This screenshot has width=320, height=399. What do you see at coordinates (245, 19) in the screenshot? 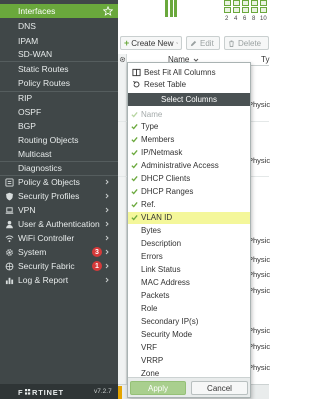
I see `port-number: 6` at bounding box center [245, 19].